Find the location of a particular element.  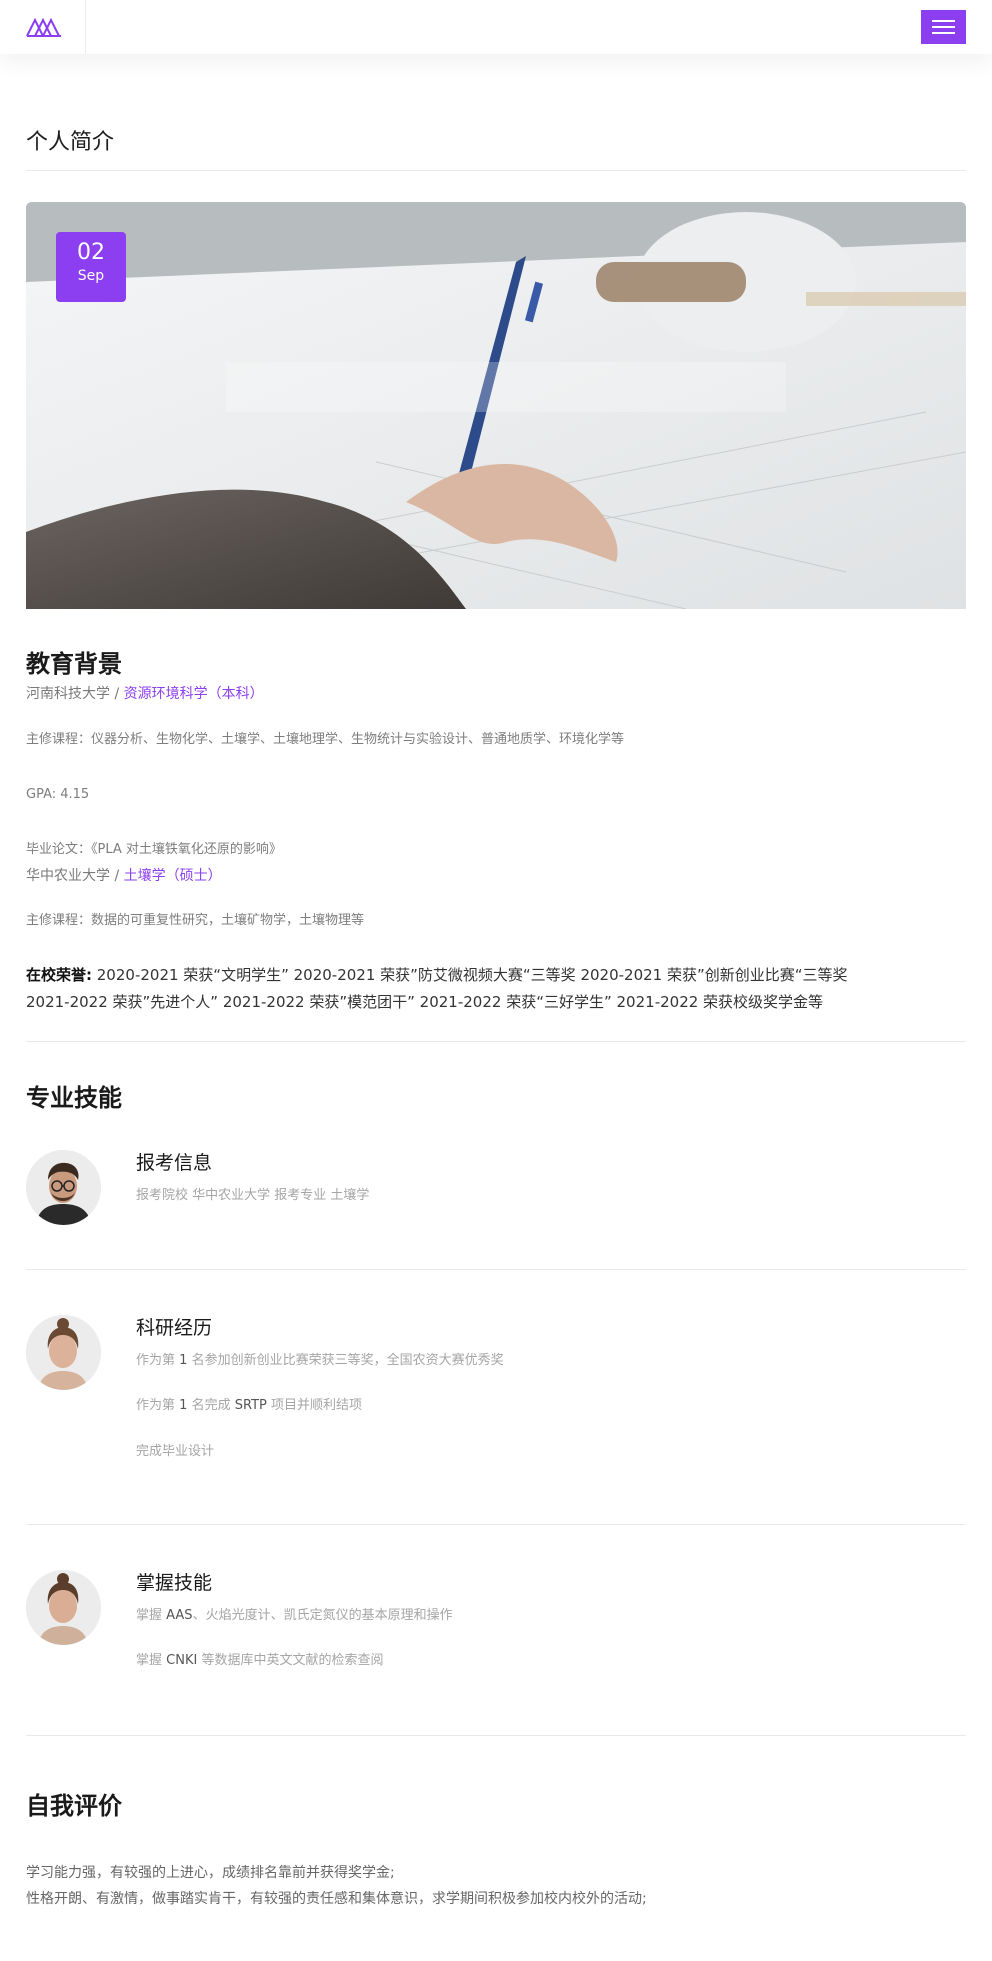

skill-item-text: 作为第 1 名完成 SRTP 项目并顺利结项 is located at coordinates (249, 1405).